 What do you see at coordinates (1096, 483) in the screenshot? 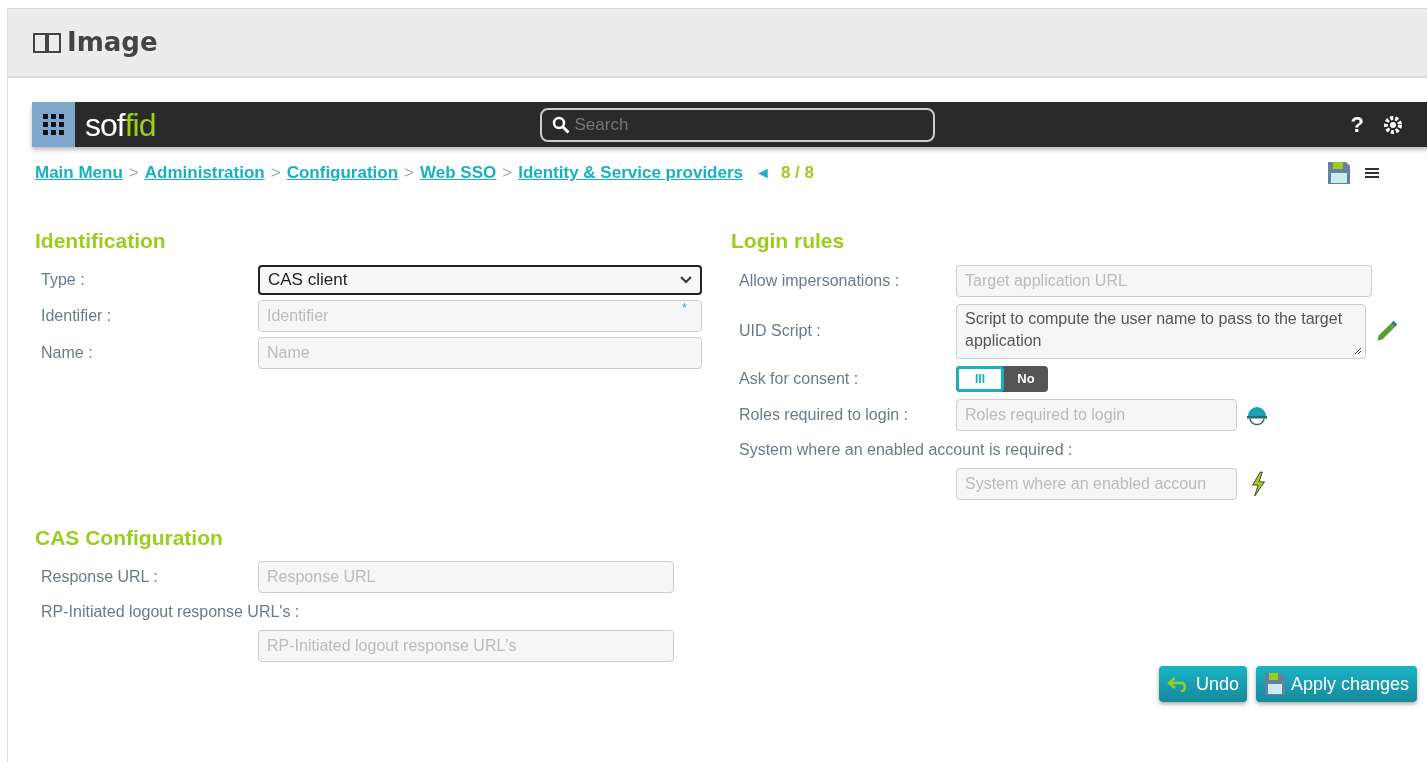
I see `input-field: System where an enabled accoun` at bounding box center [1096, 483].